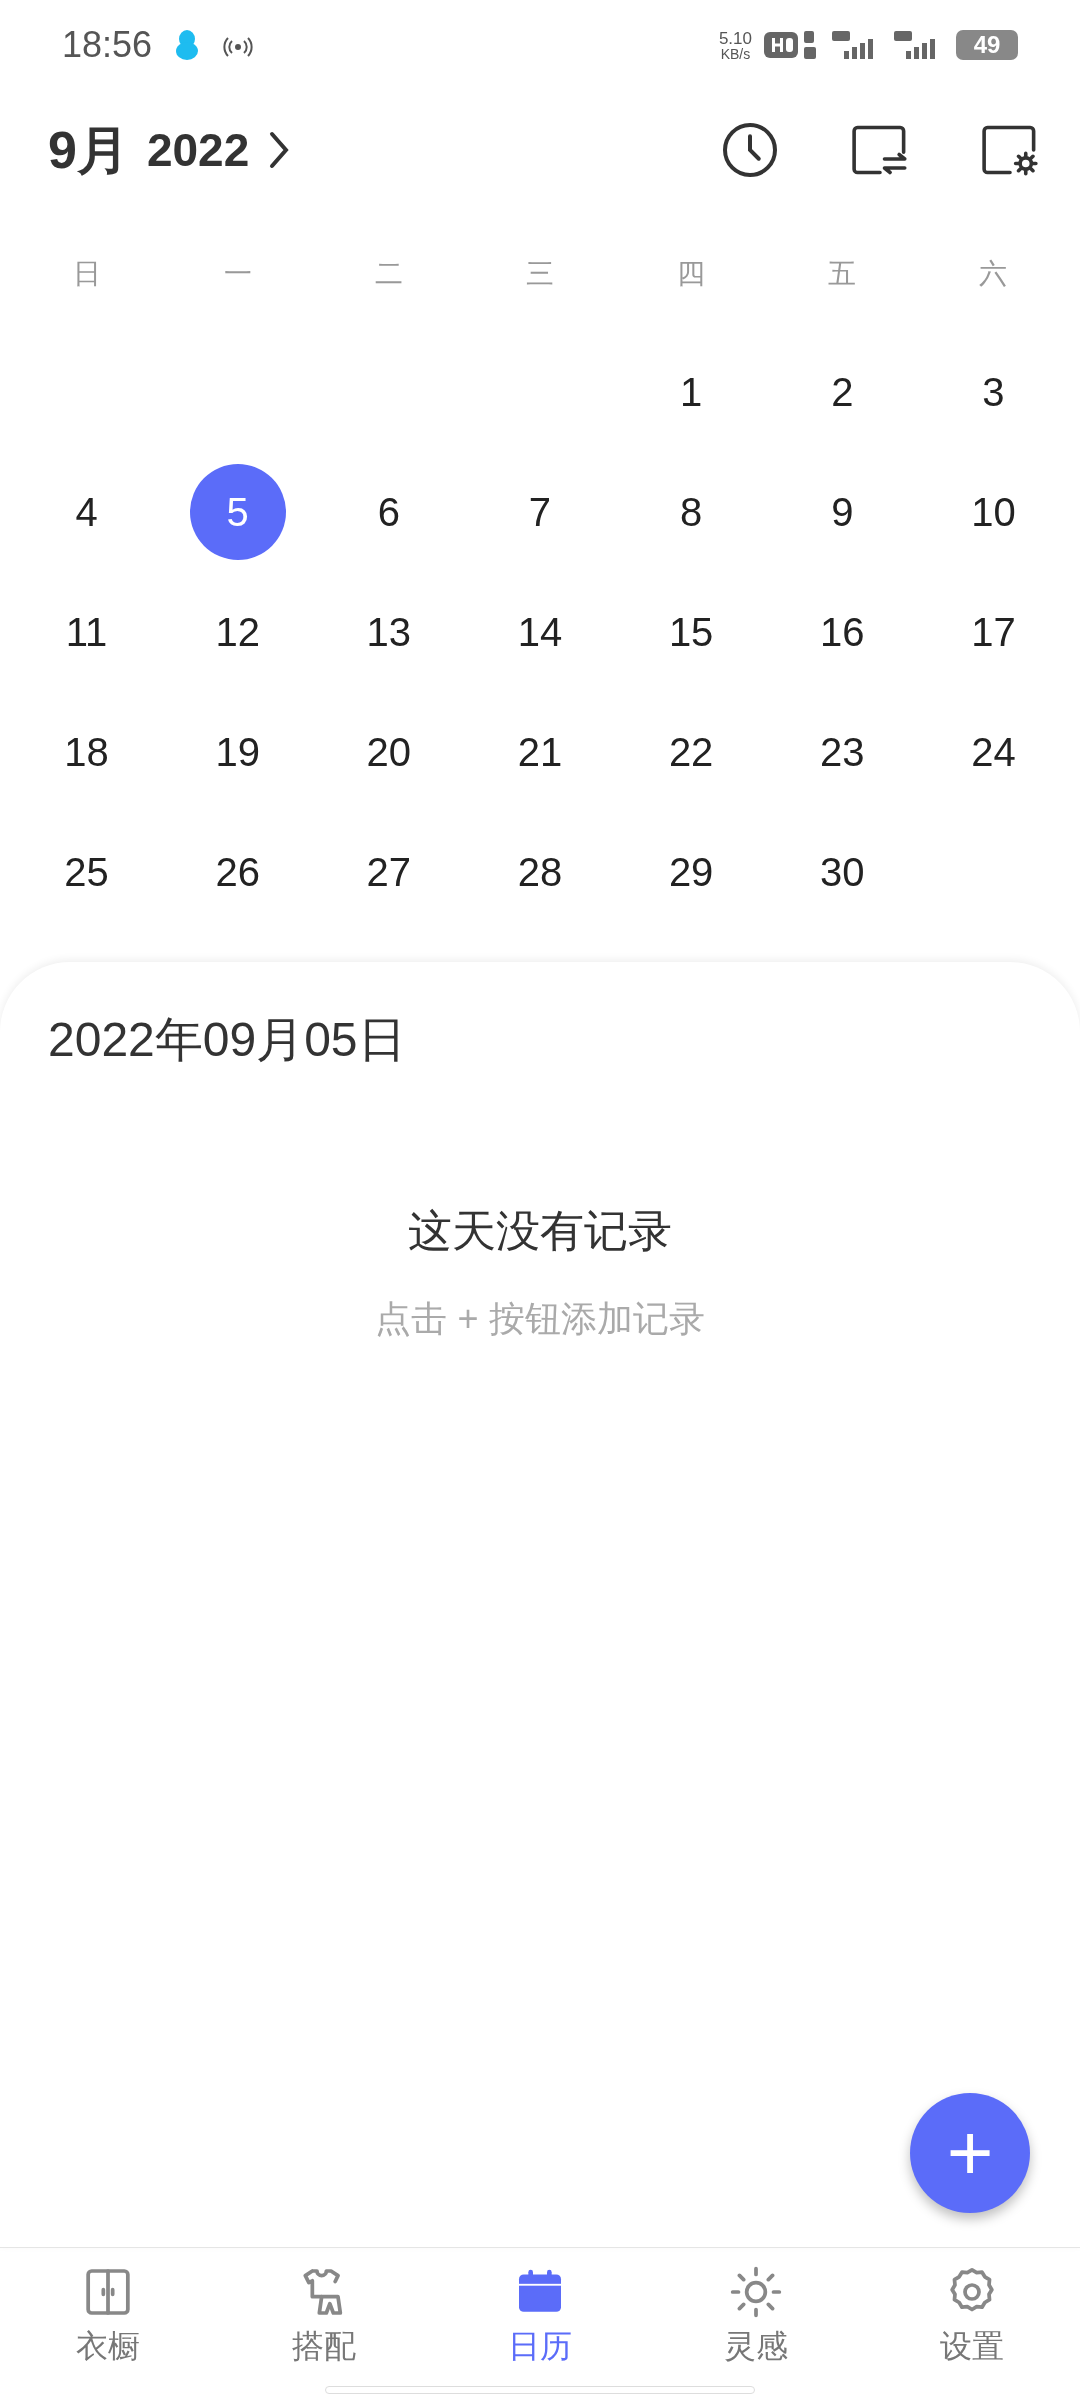 Image resolution: width=1080 pixels, height=2400 pixels. What do you see at coordinates (237, 274) in the screenshot?
I see `weekday-label: 一` at bounding box center [237, 274].